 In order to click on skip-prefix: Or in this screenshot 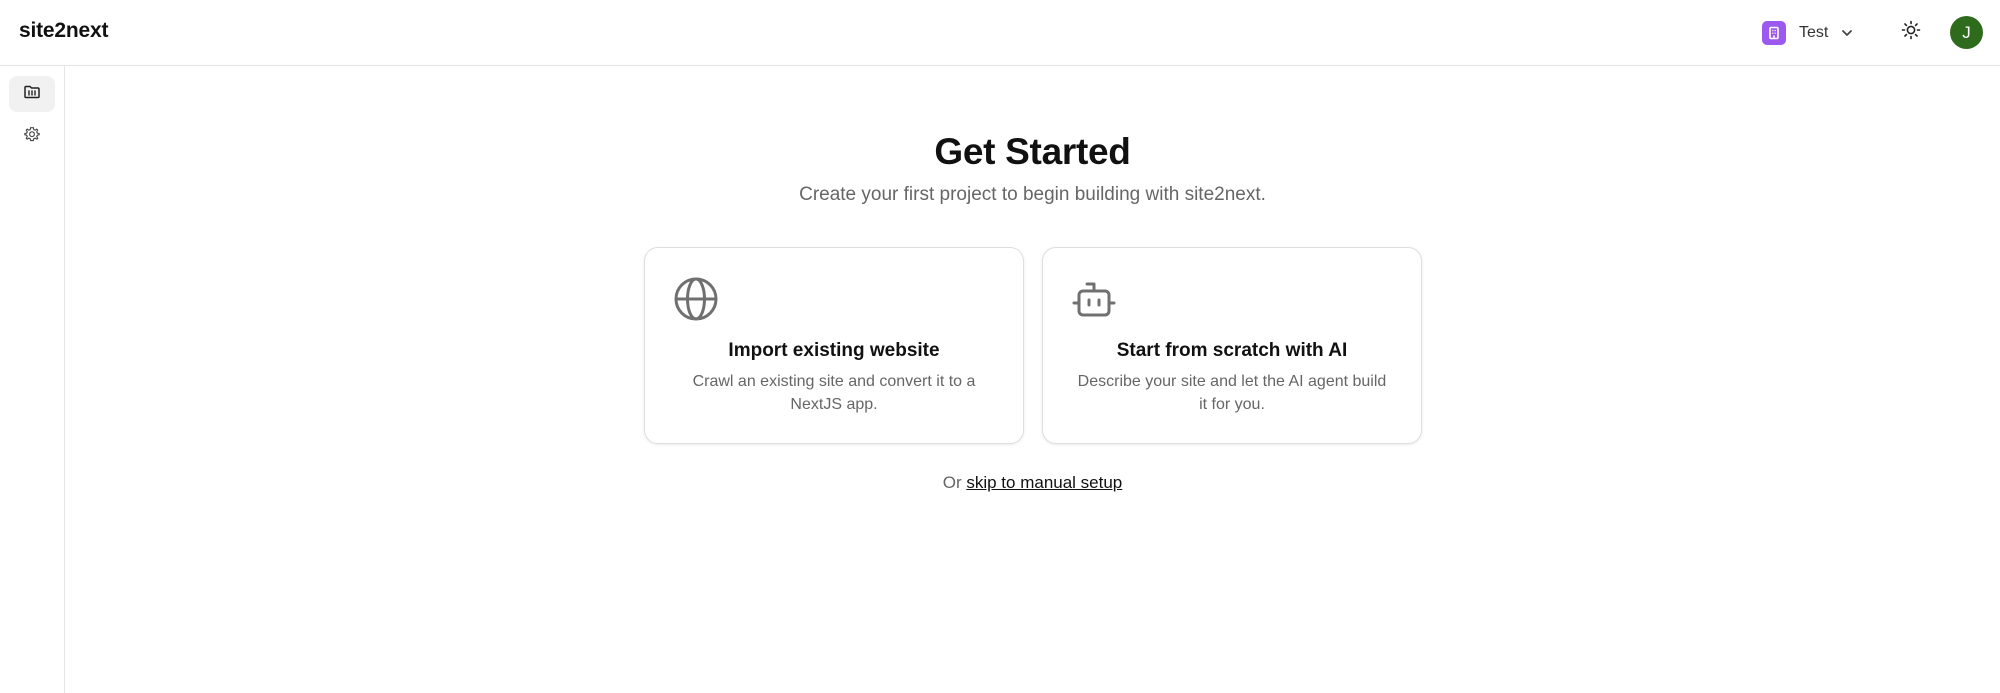, I will do `click(952, 482)`.